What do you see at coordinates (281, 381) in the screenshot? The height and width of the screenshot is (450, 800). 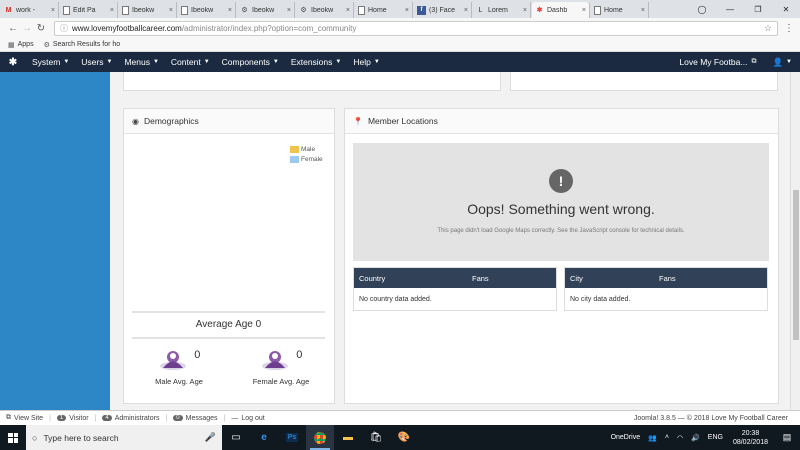 I see `female-average-label: Female Avg. Age` at bounding box center [281, 381].